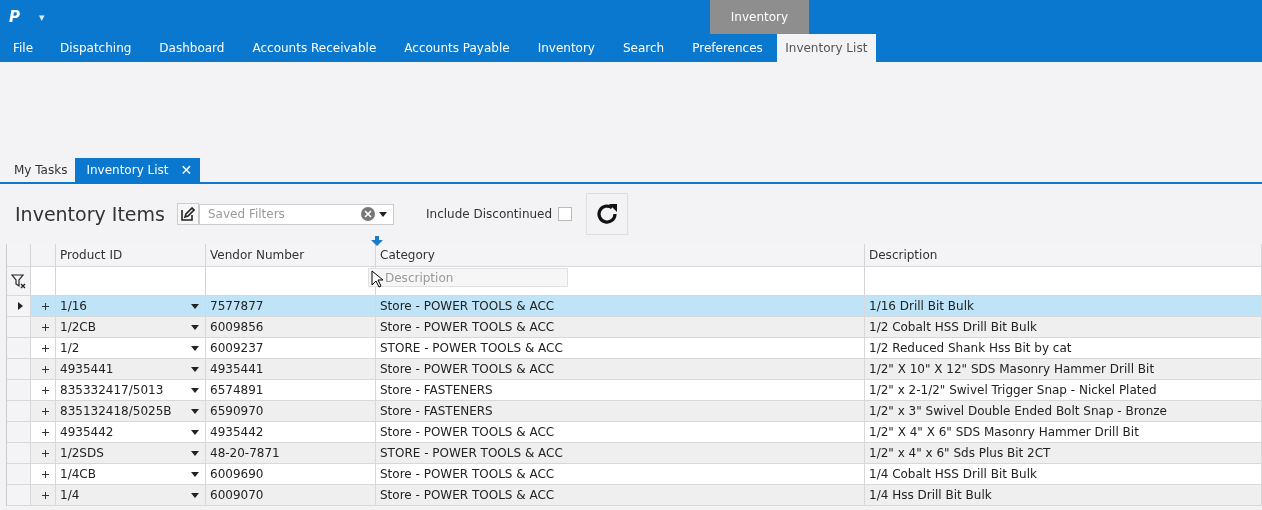 This screenshot has height=510, width=1262. What do you see at coordinates (1063, 453) in the screenshot?
I see `table-cell: 1/2" x 4" x 6" Sds Plus Bit 2CT` at bounding box center [1063, 453].